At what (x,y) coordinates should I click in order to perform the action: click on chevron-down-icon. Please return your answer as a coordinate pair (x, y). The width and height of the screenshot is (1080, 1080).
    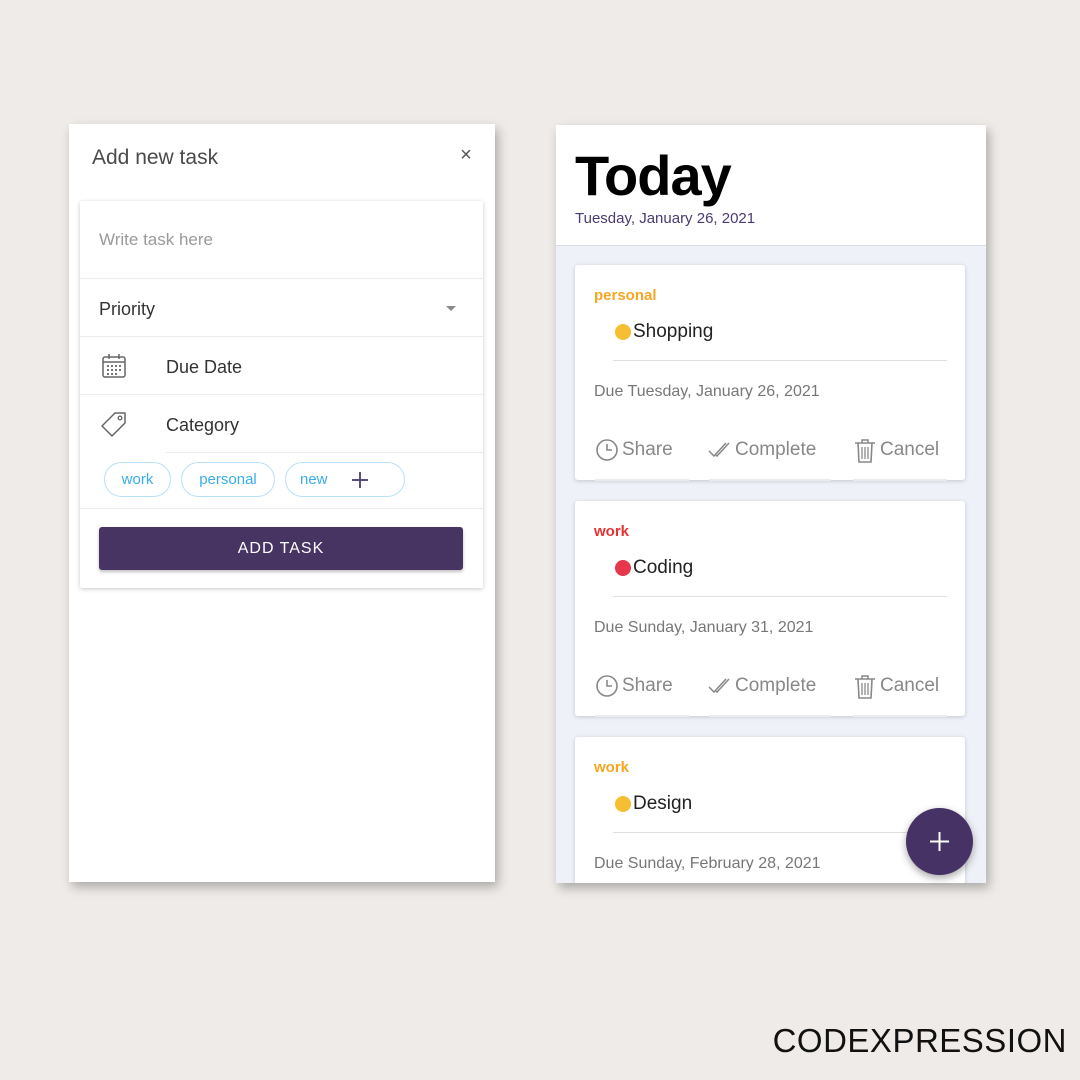
    Looking at the image, I should click on (451, 308).